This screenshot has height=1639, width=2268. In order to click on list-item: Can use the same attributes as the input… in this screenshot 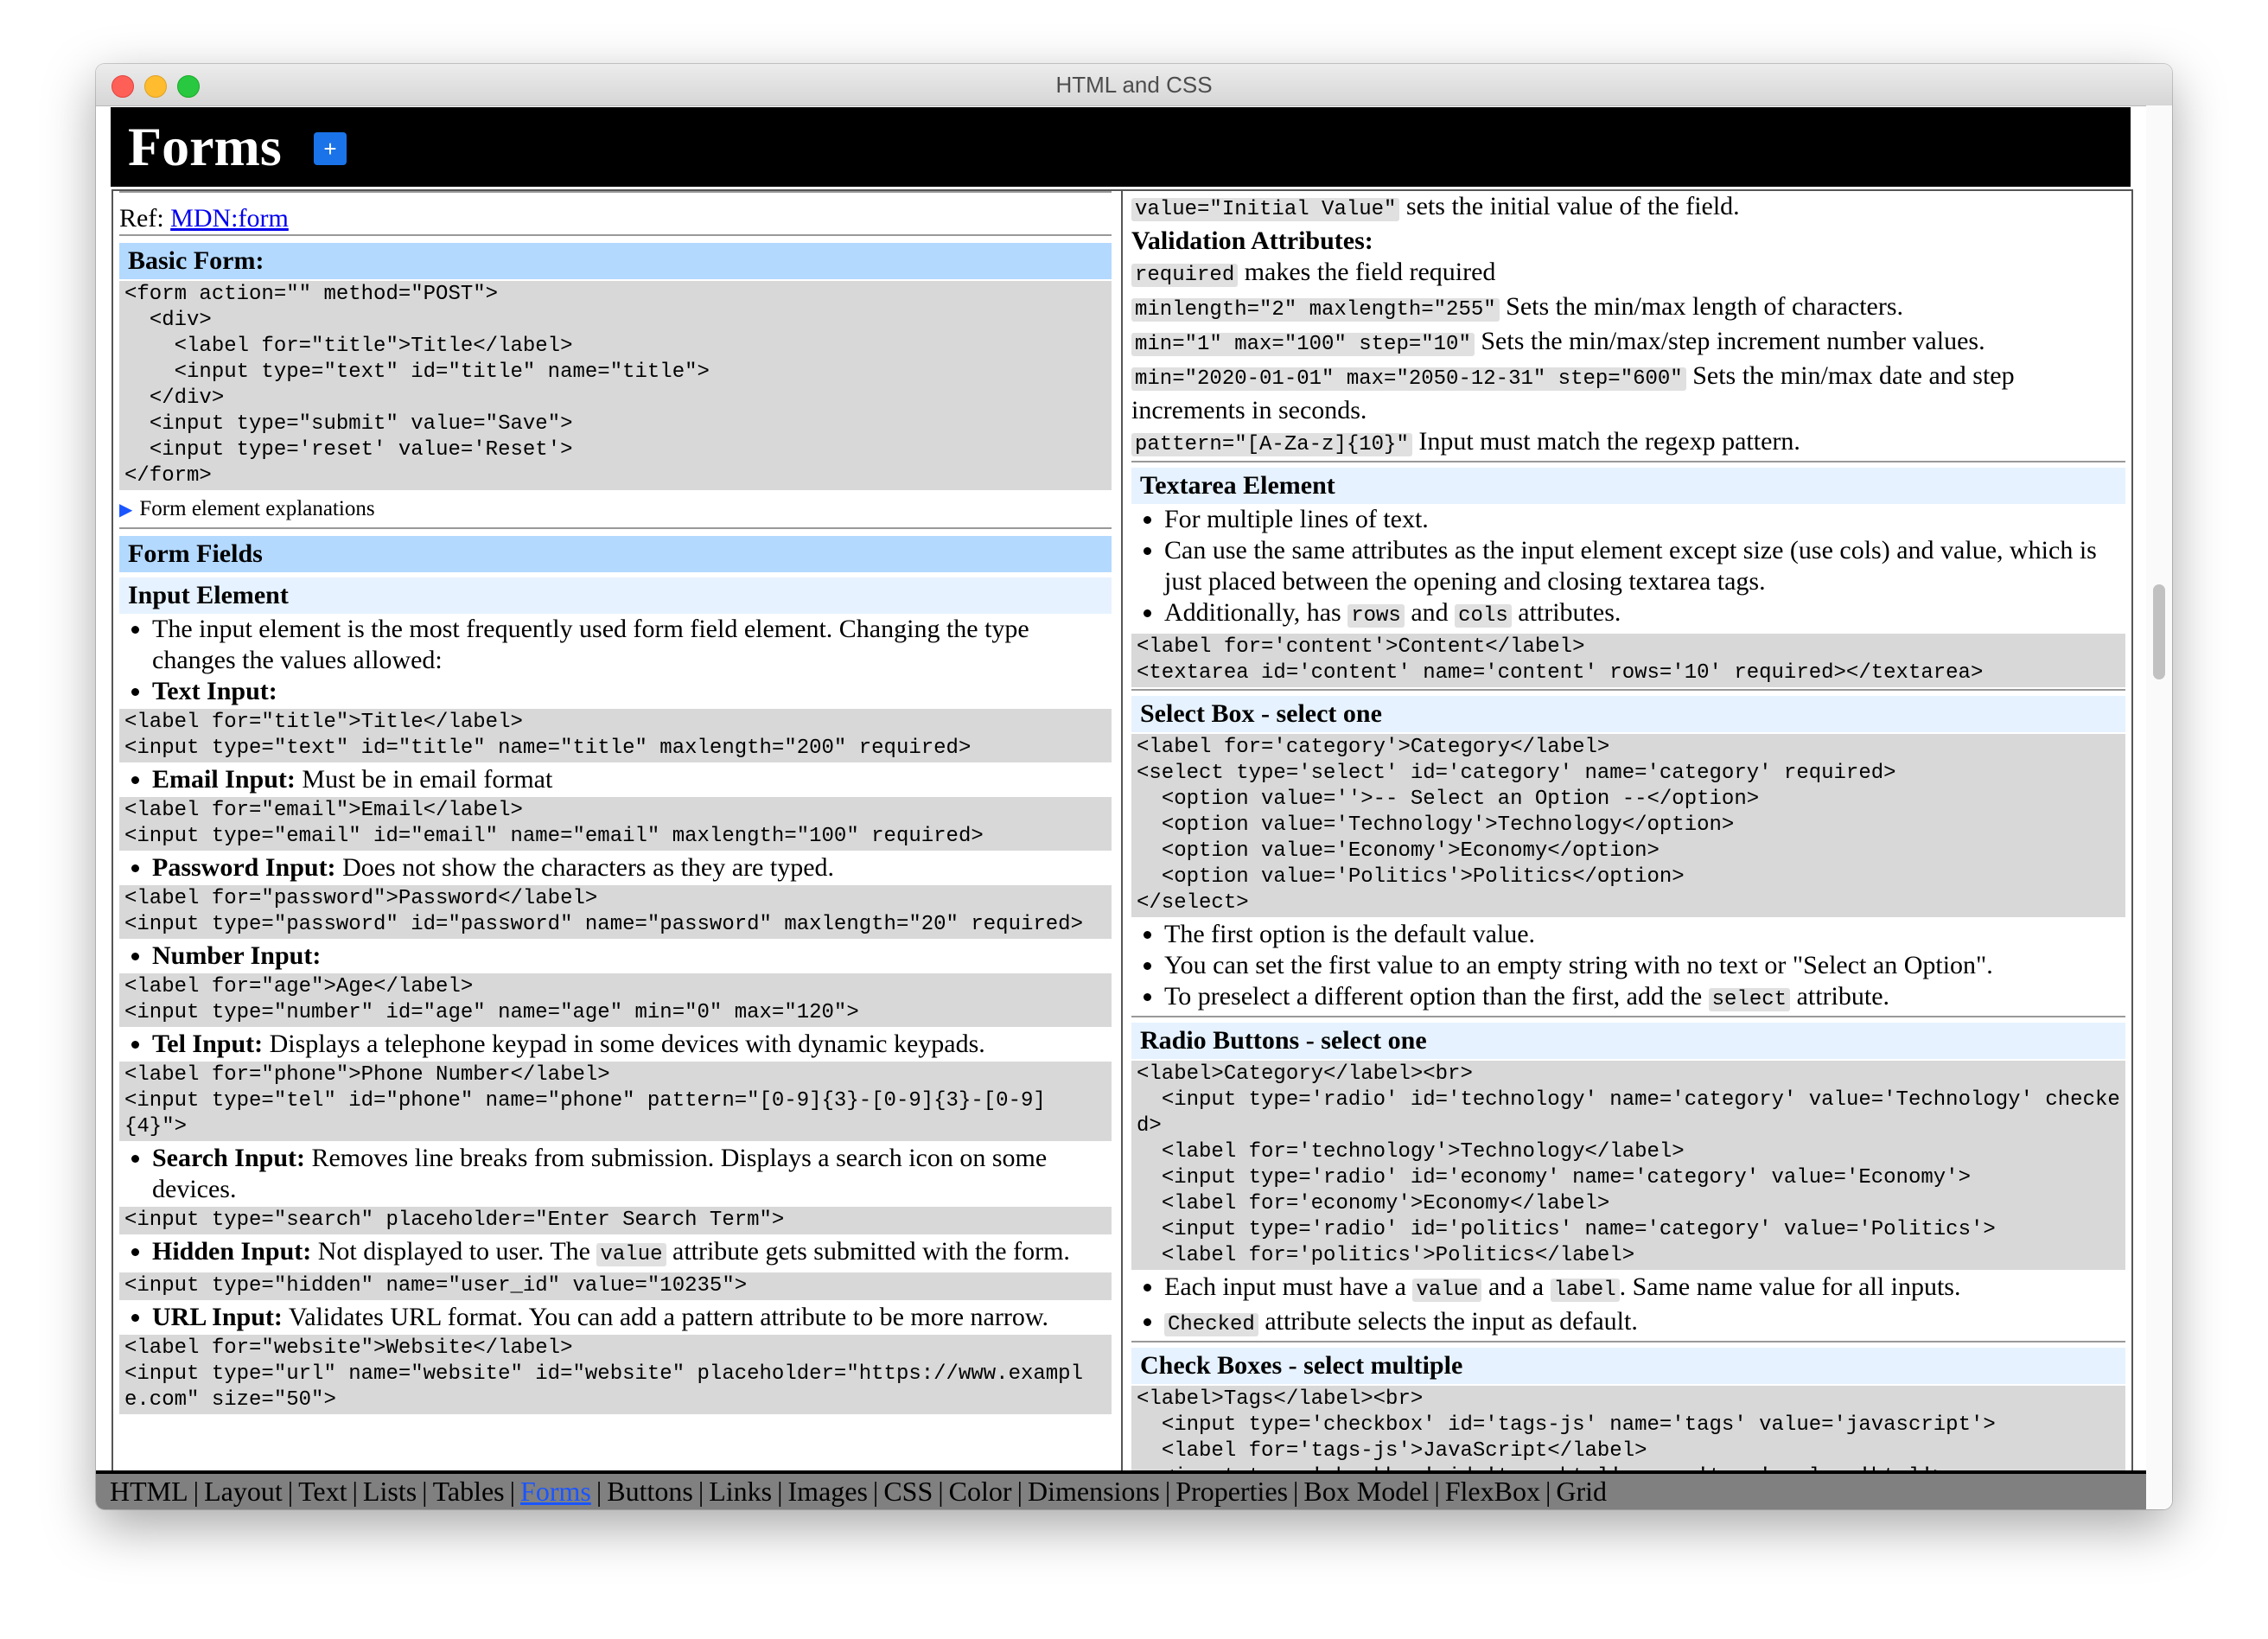, I will do `click(1644, 566)`.